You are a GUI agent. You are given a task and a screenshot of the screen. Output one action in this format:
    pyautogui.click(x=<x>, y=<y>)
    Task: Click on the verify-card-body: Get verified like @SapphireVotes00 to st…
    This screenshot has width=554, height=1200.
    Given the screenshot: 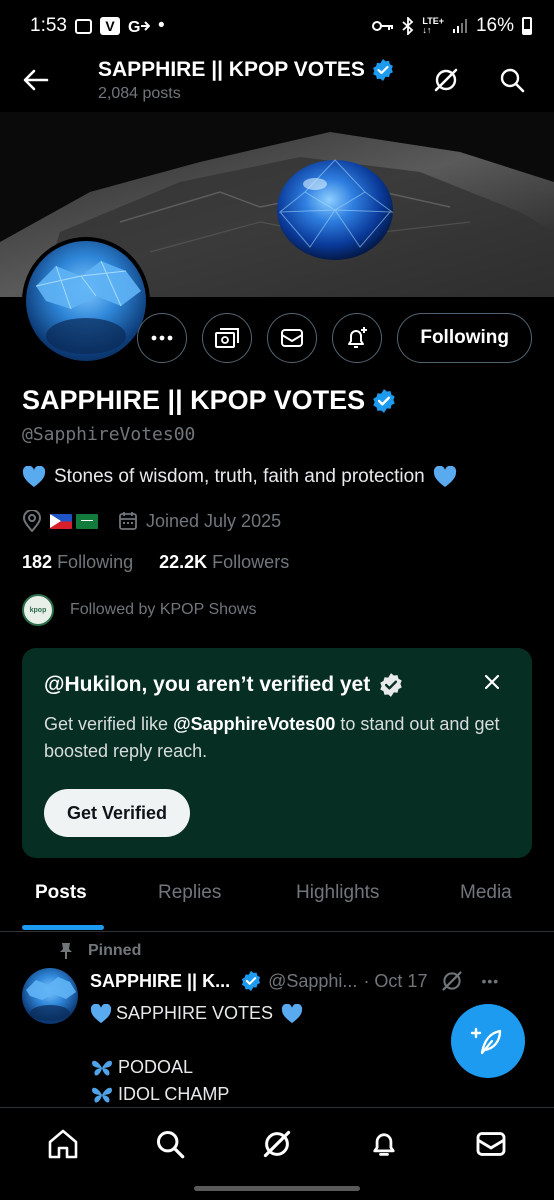 What is the action you would take?
    pyautogui.click(x=279, y=738)
    